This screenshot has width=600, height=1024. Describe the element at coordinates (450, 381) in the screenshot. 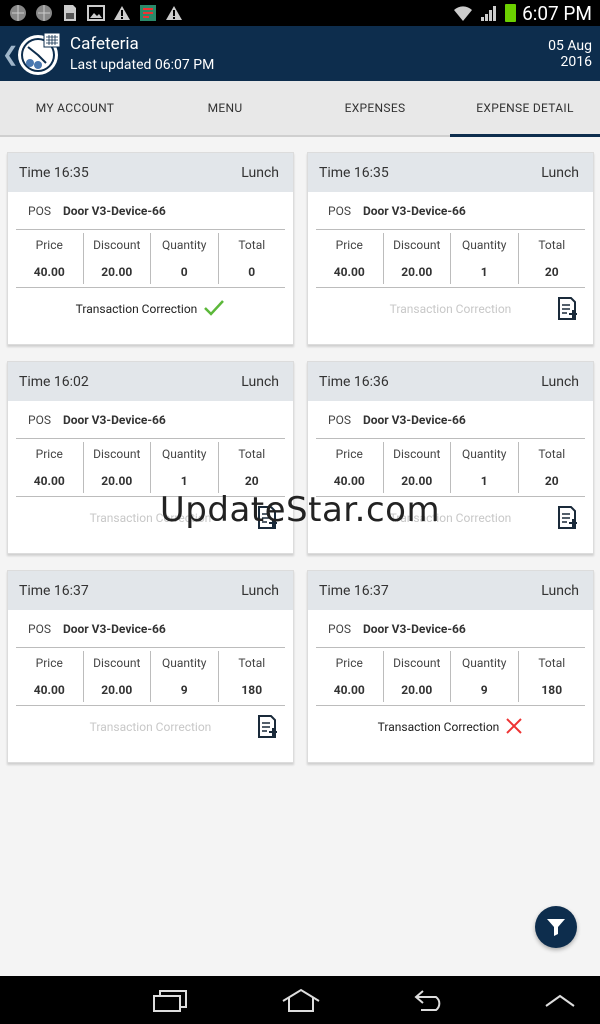

I see `card-header: Time 16:36 Lunch` at that location.